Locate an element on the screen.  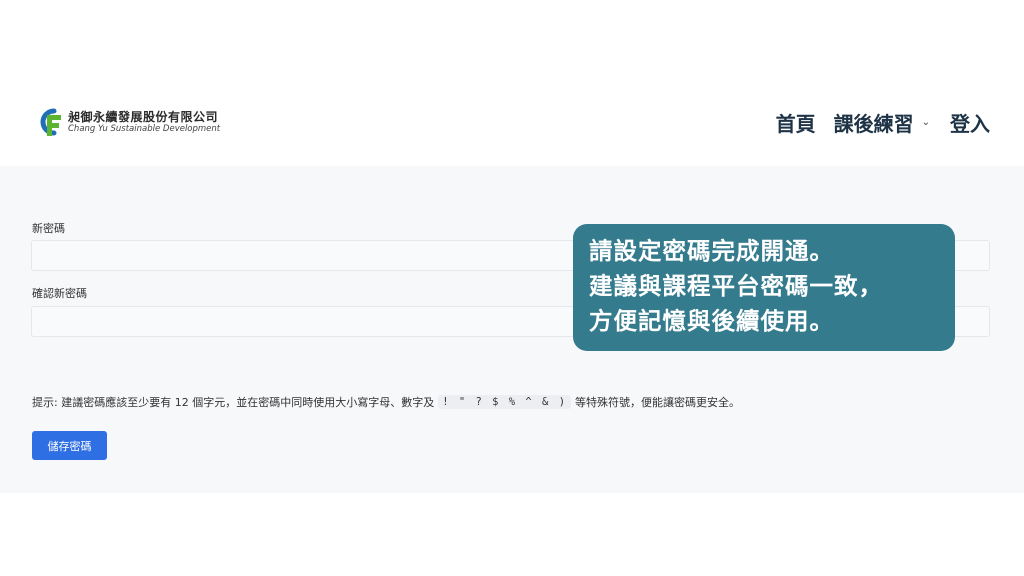
logo-mark-icon is located at coordinates (49, 122).